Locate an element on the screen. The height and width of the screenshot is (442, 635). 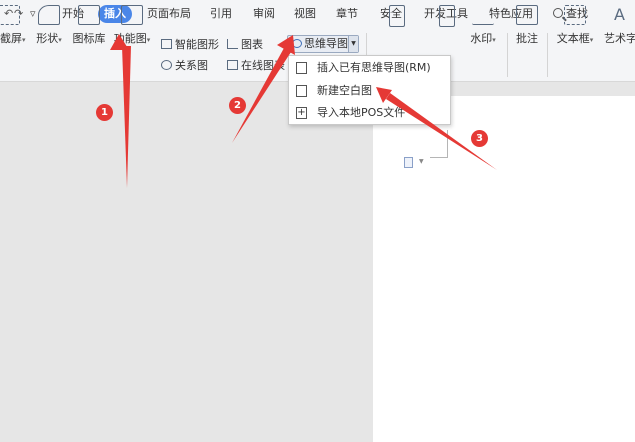
page-button is located at coordinates (397, 27).